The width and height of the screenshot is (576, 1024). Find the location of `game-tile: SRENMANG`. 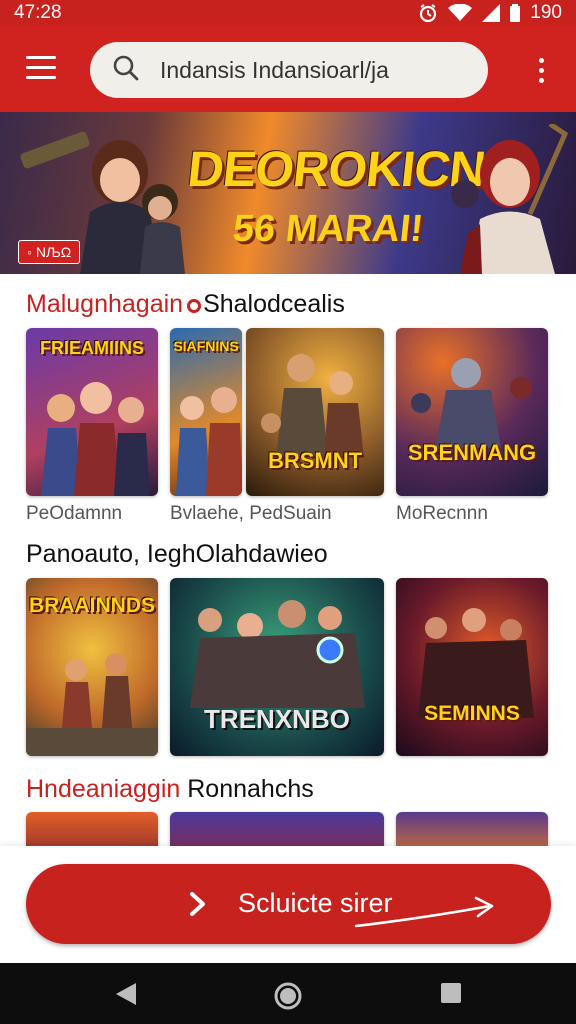

game-tile: SRENMANG is located at coordinates (472, 412).